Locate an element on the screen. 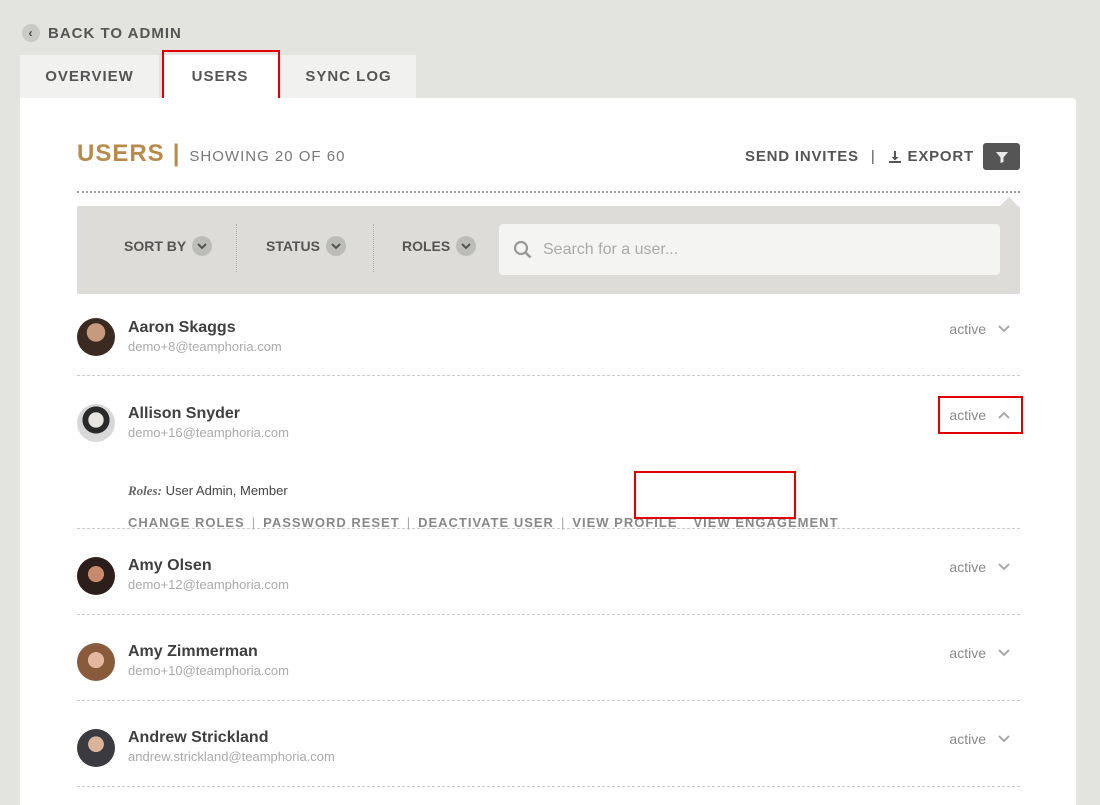 The width and height of the screenshot is (1100, 805). view-engagement-link: VIEW ENGAGEMENT is located at coordinates (766, 522).